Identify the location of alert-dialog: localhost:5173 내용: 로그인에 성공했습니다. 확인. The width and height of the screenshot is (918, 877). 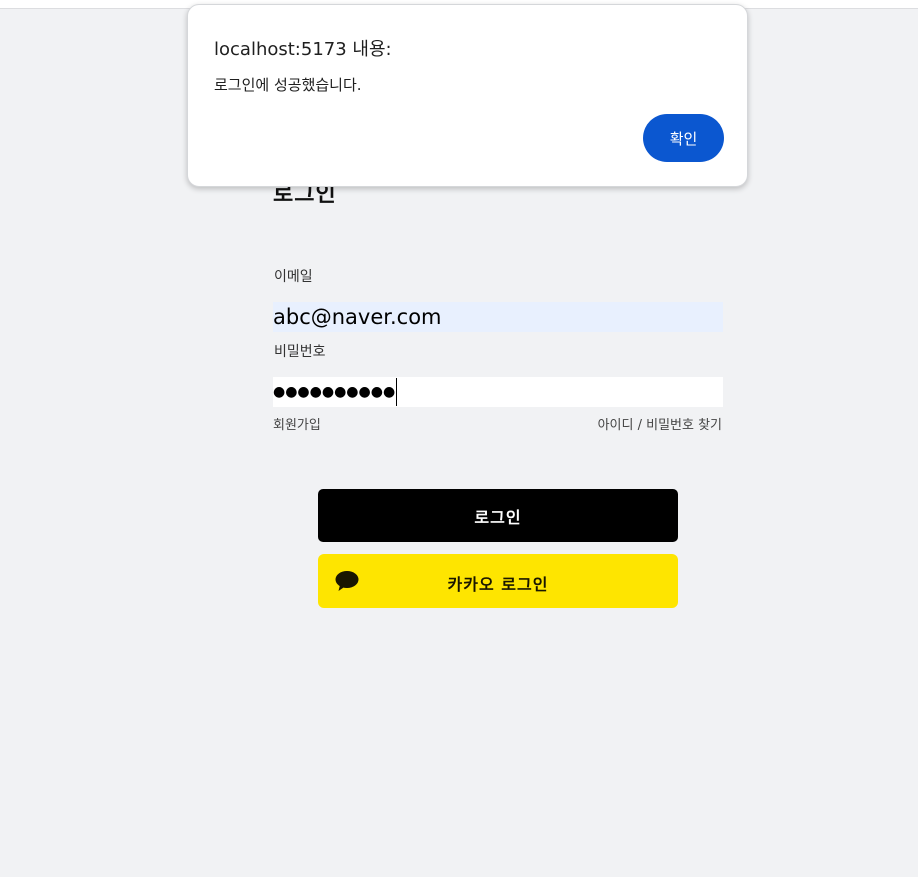
(467, 95).